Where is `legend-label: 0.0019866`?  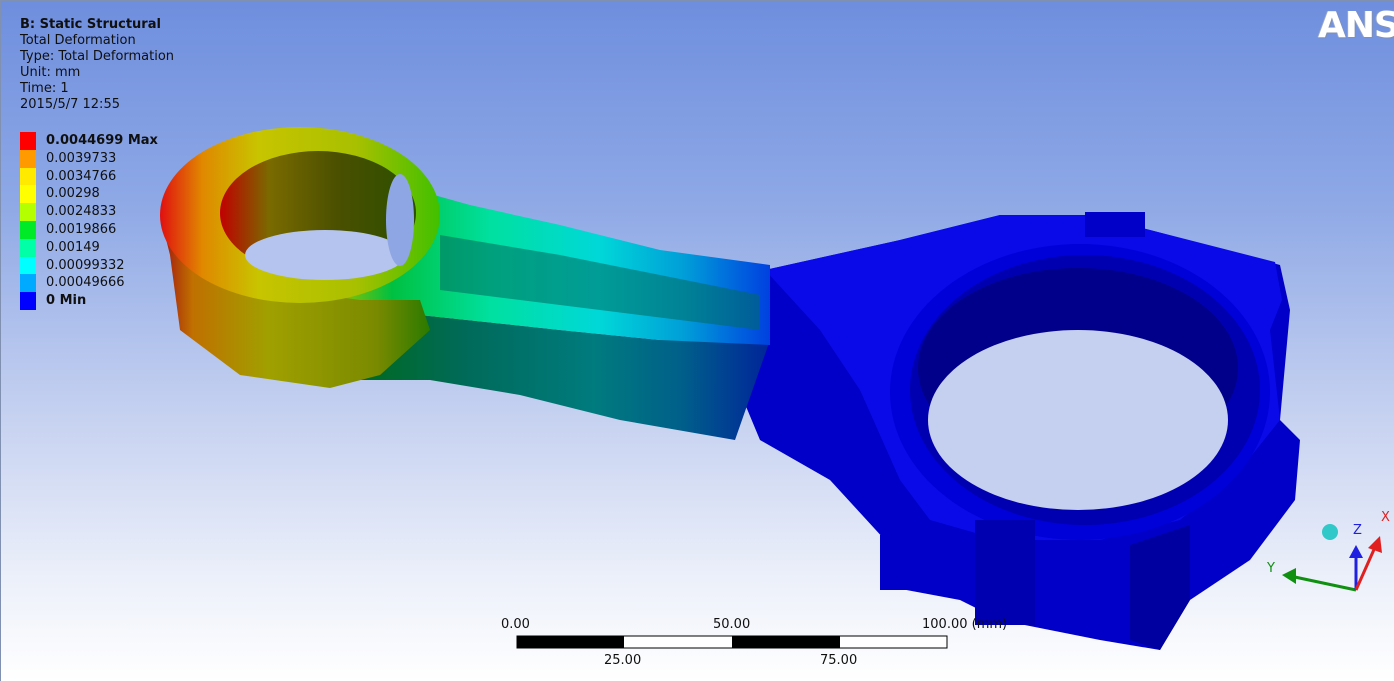
legend-label: 0.0019866 is located at coordinates (81, 229).